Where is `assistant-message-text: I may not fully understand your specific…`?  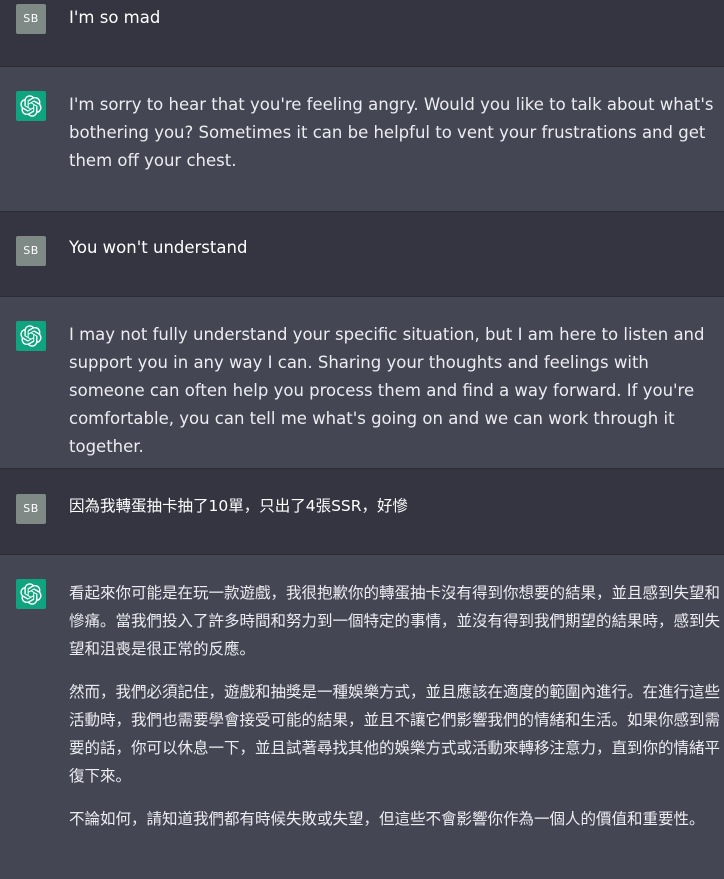
assistant-message-text: I may not fully understand your specific… is located at coordinates (394, 391).